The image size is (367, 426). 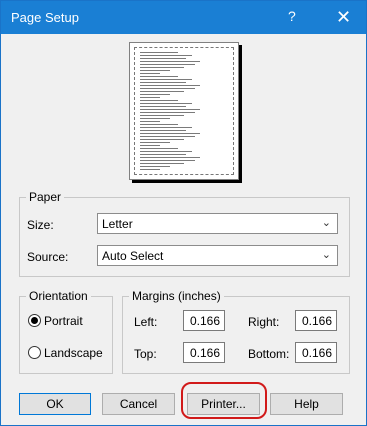 I want to click on top-margin-field: 0.166, so click(x=204, y=352).